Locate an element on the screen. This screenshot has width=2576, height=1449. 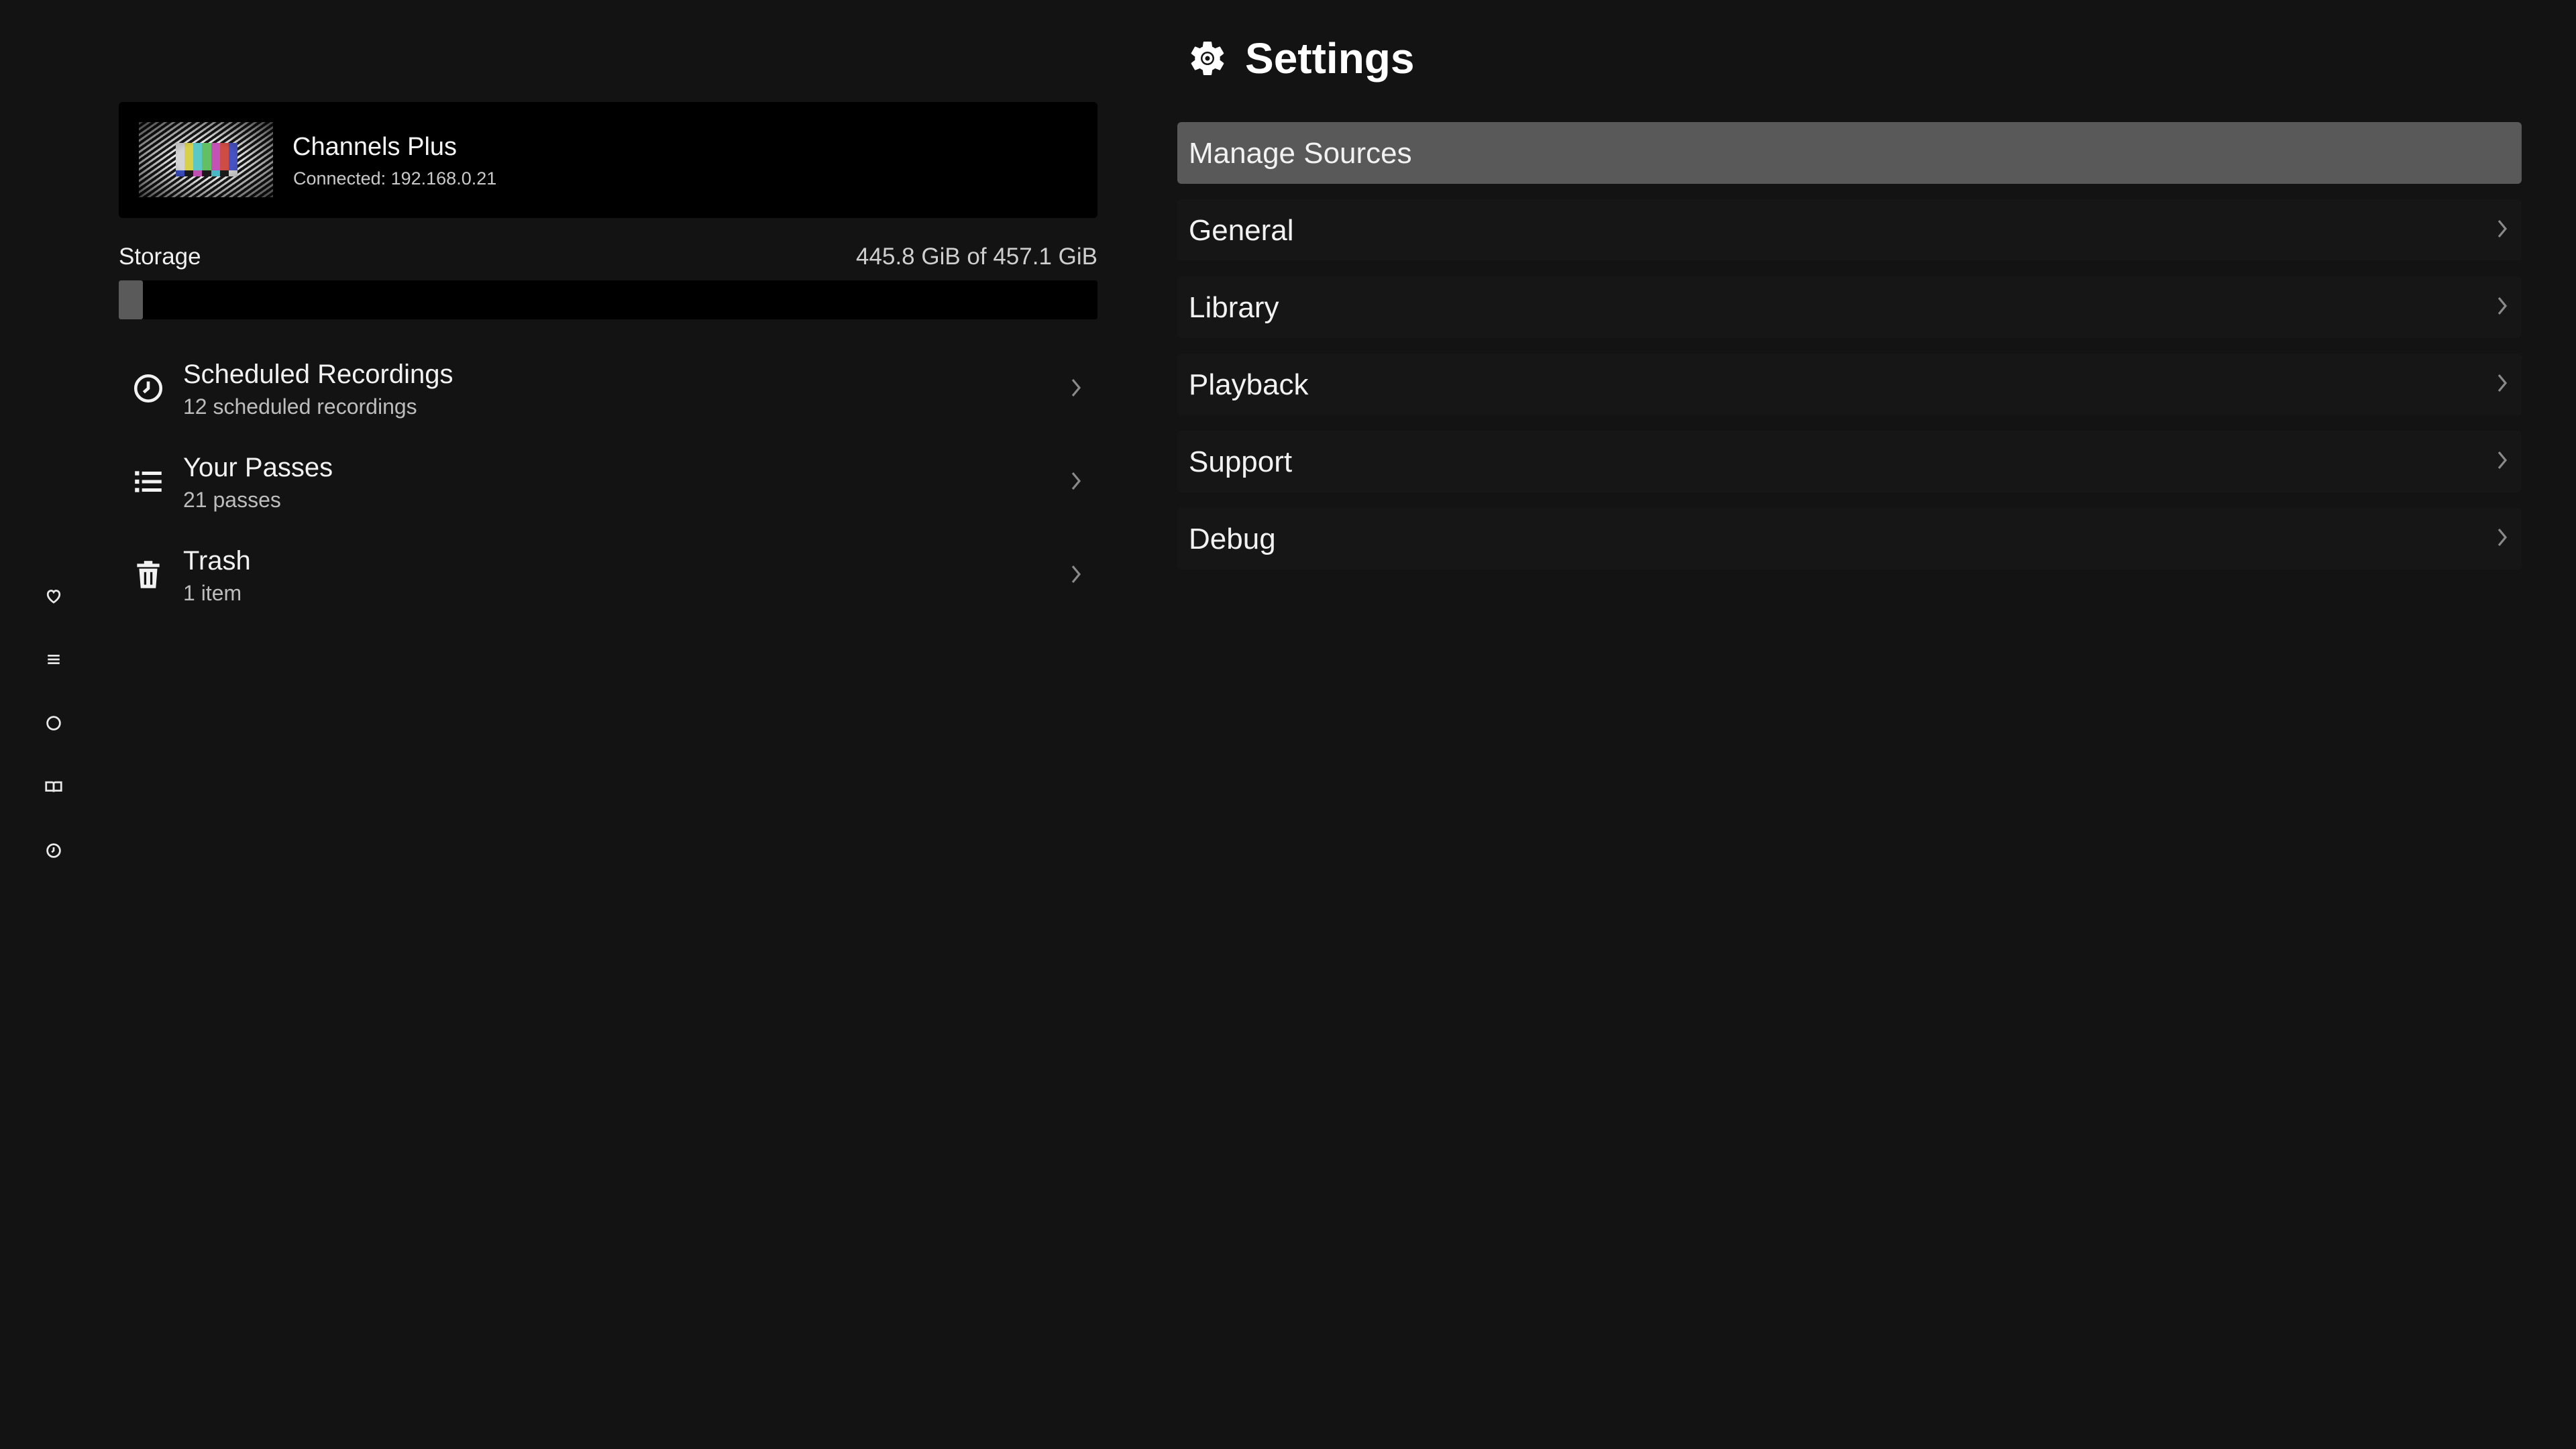
settings-item-playback: Playback is located at coordinates (1849, 384).